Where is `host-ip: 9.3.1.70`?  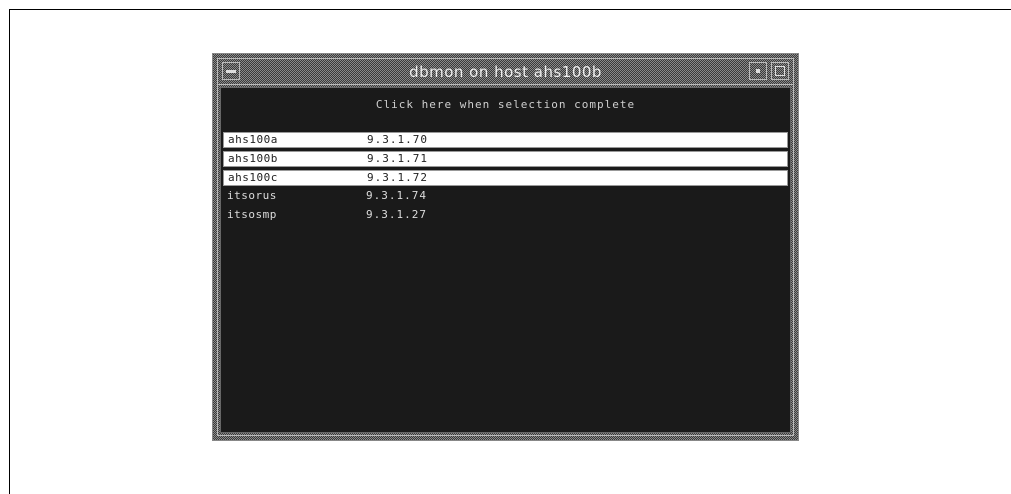 host-ip: 9.3.1.70 is located at coordinates (397, 139).